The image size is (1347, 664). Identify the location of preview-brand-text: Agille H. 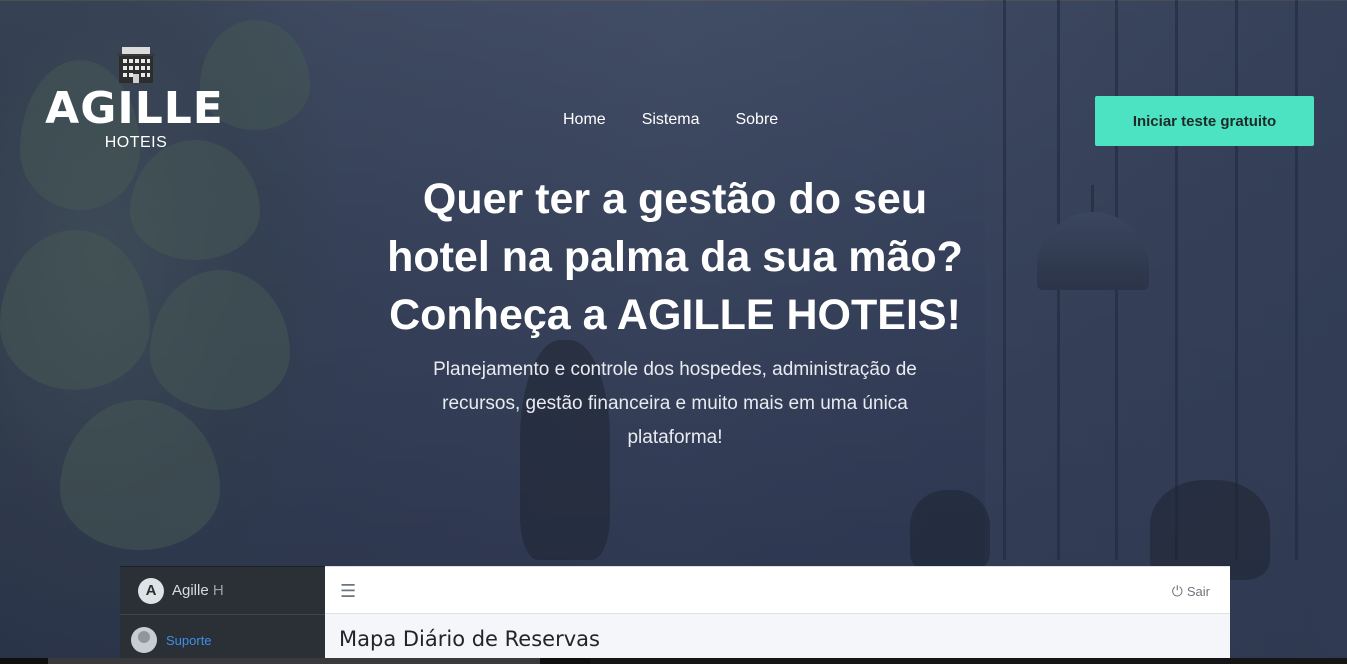
(198, 590).